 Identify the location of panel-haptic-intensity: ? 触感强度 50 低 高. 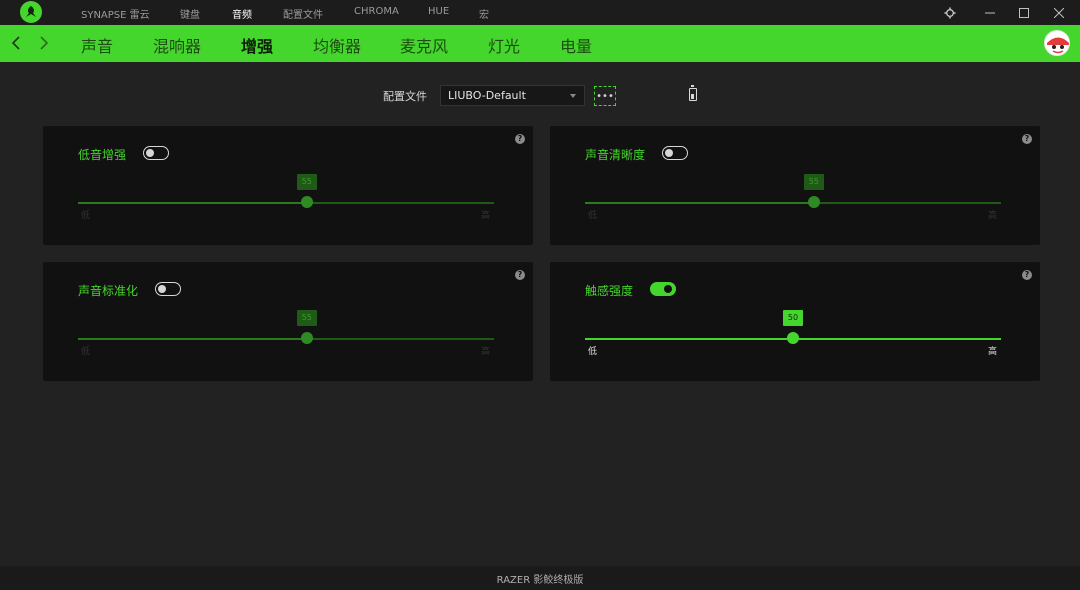
(795, 321).